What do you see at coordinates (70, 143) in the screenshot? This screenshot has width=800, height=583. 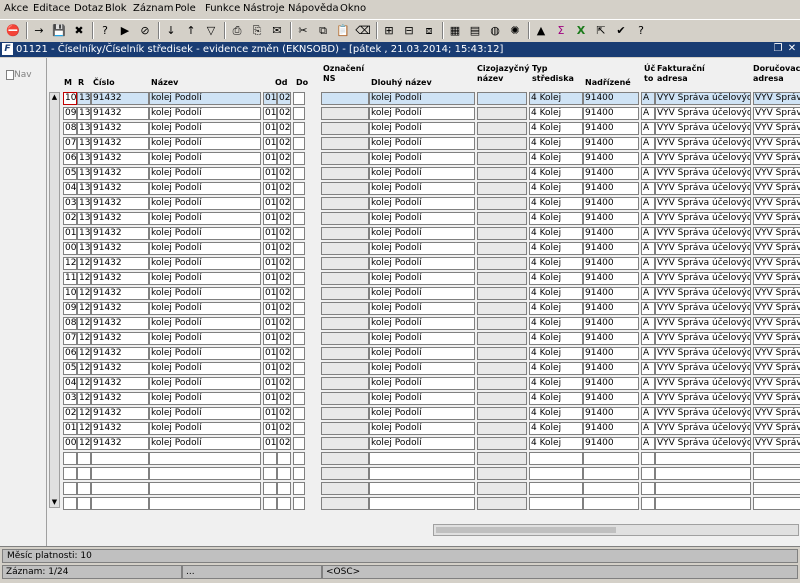 I see `cell-m: 07` at bounding box center [70, 143].